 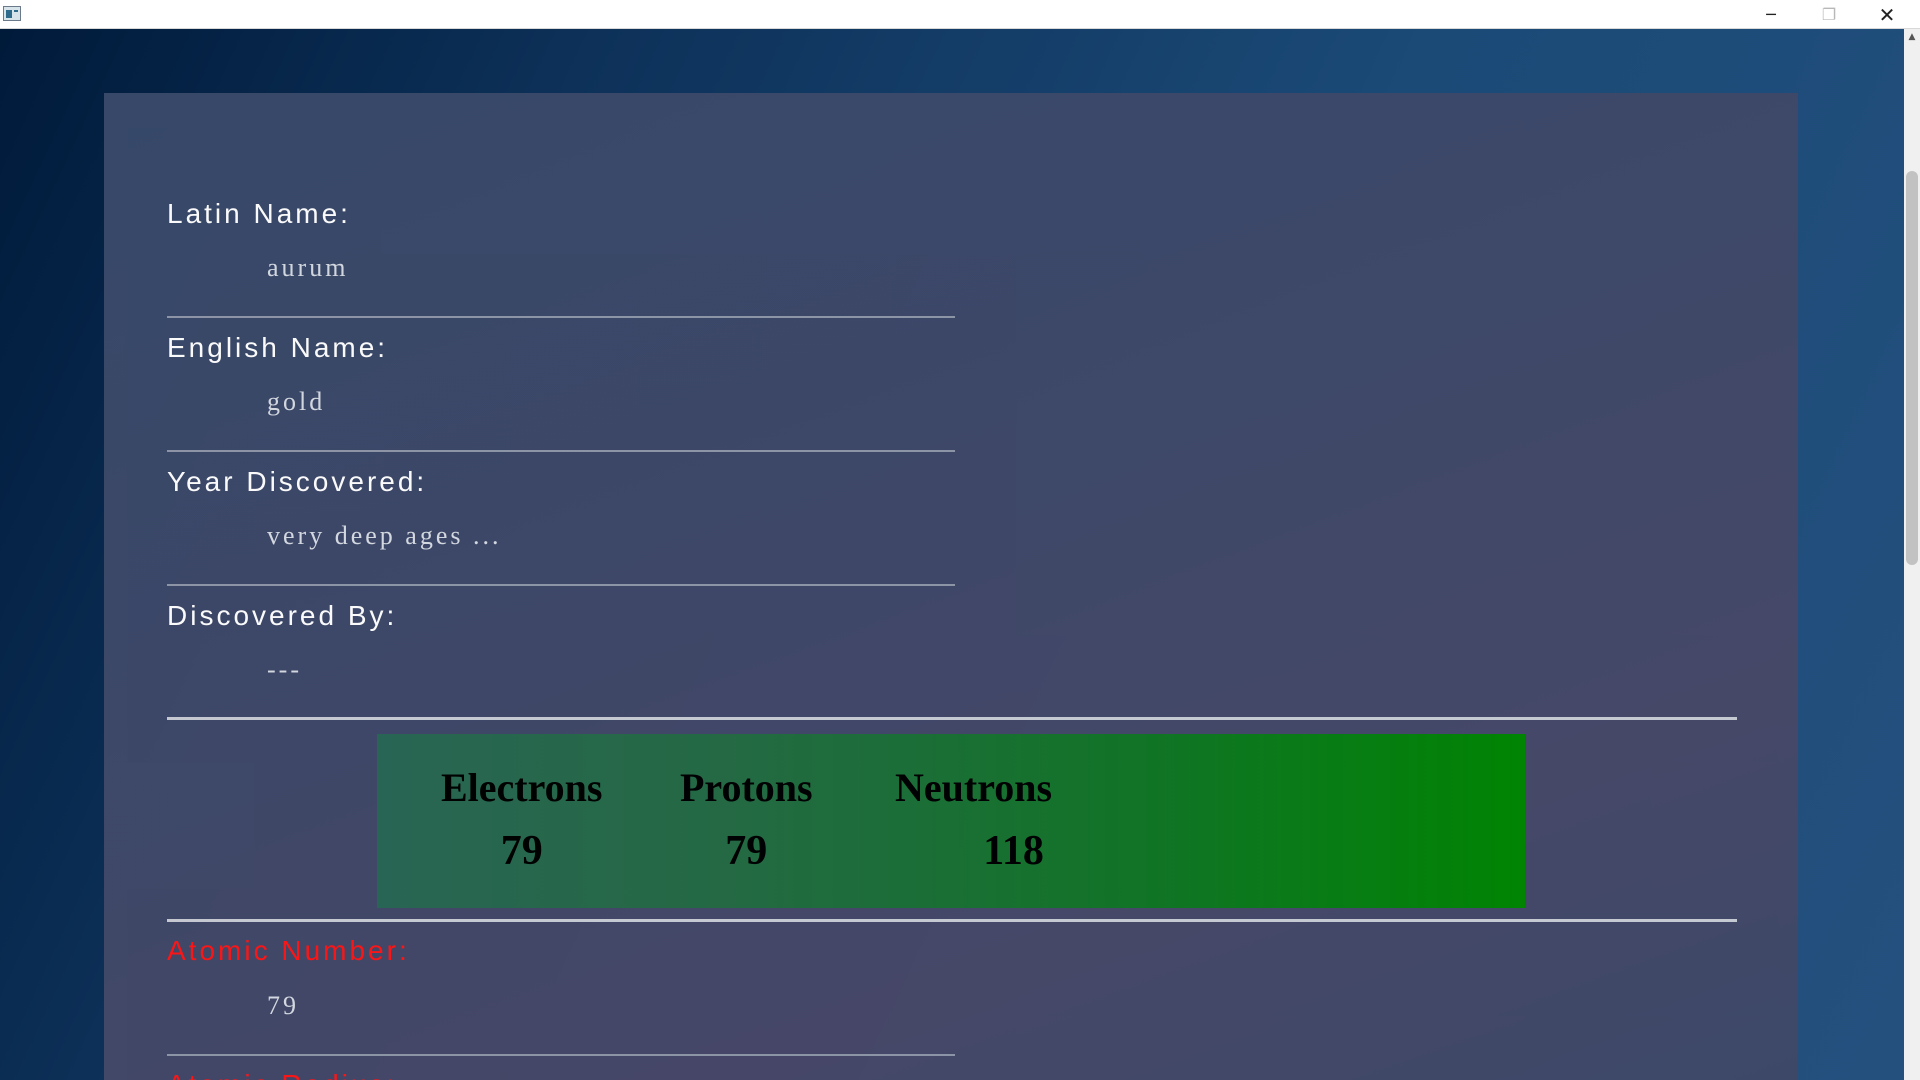 What do you see at coordinates (297, 481) in the screenshot?
I see `year-discovered-label: Year Discovered:` at bounding box center [297, 481].